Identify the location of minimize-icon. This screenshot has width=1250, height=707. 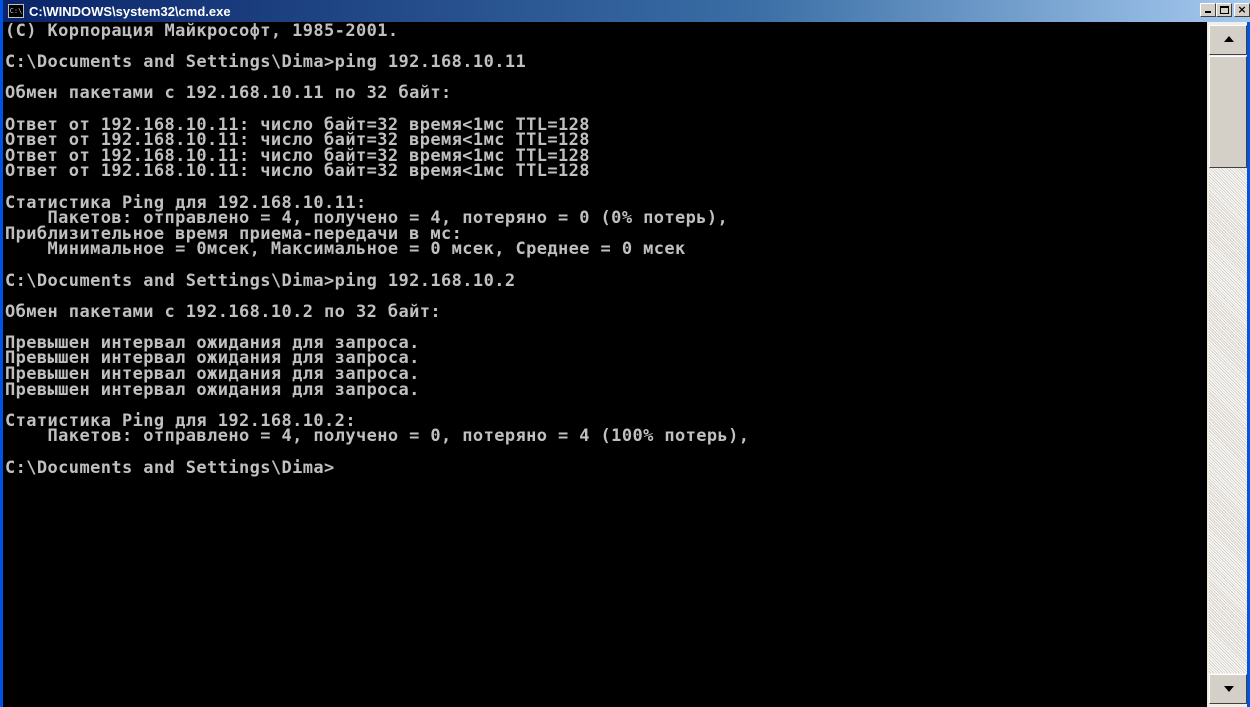
(1208, 12).